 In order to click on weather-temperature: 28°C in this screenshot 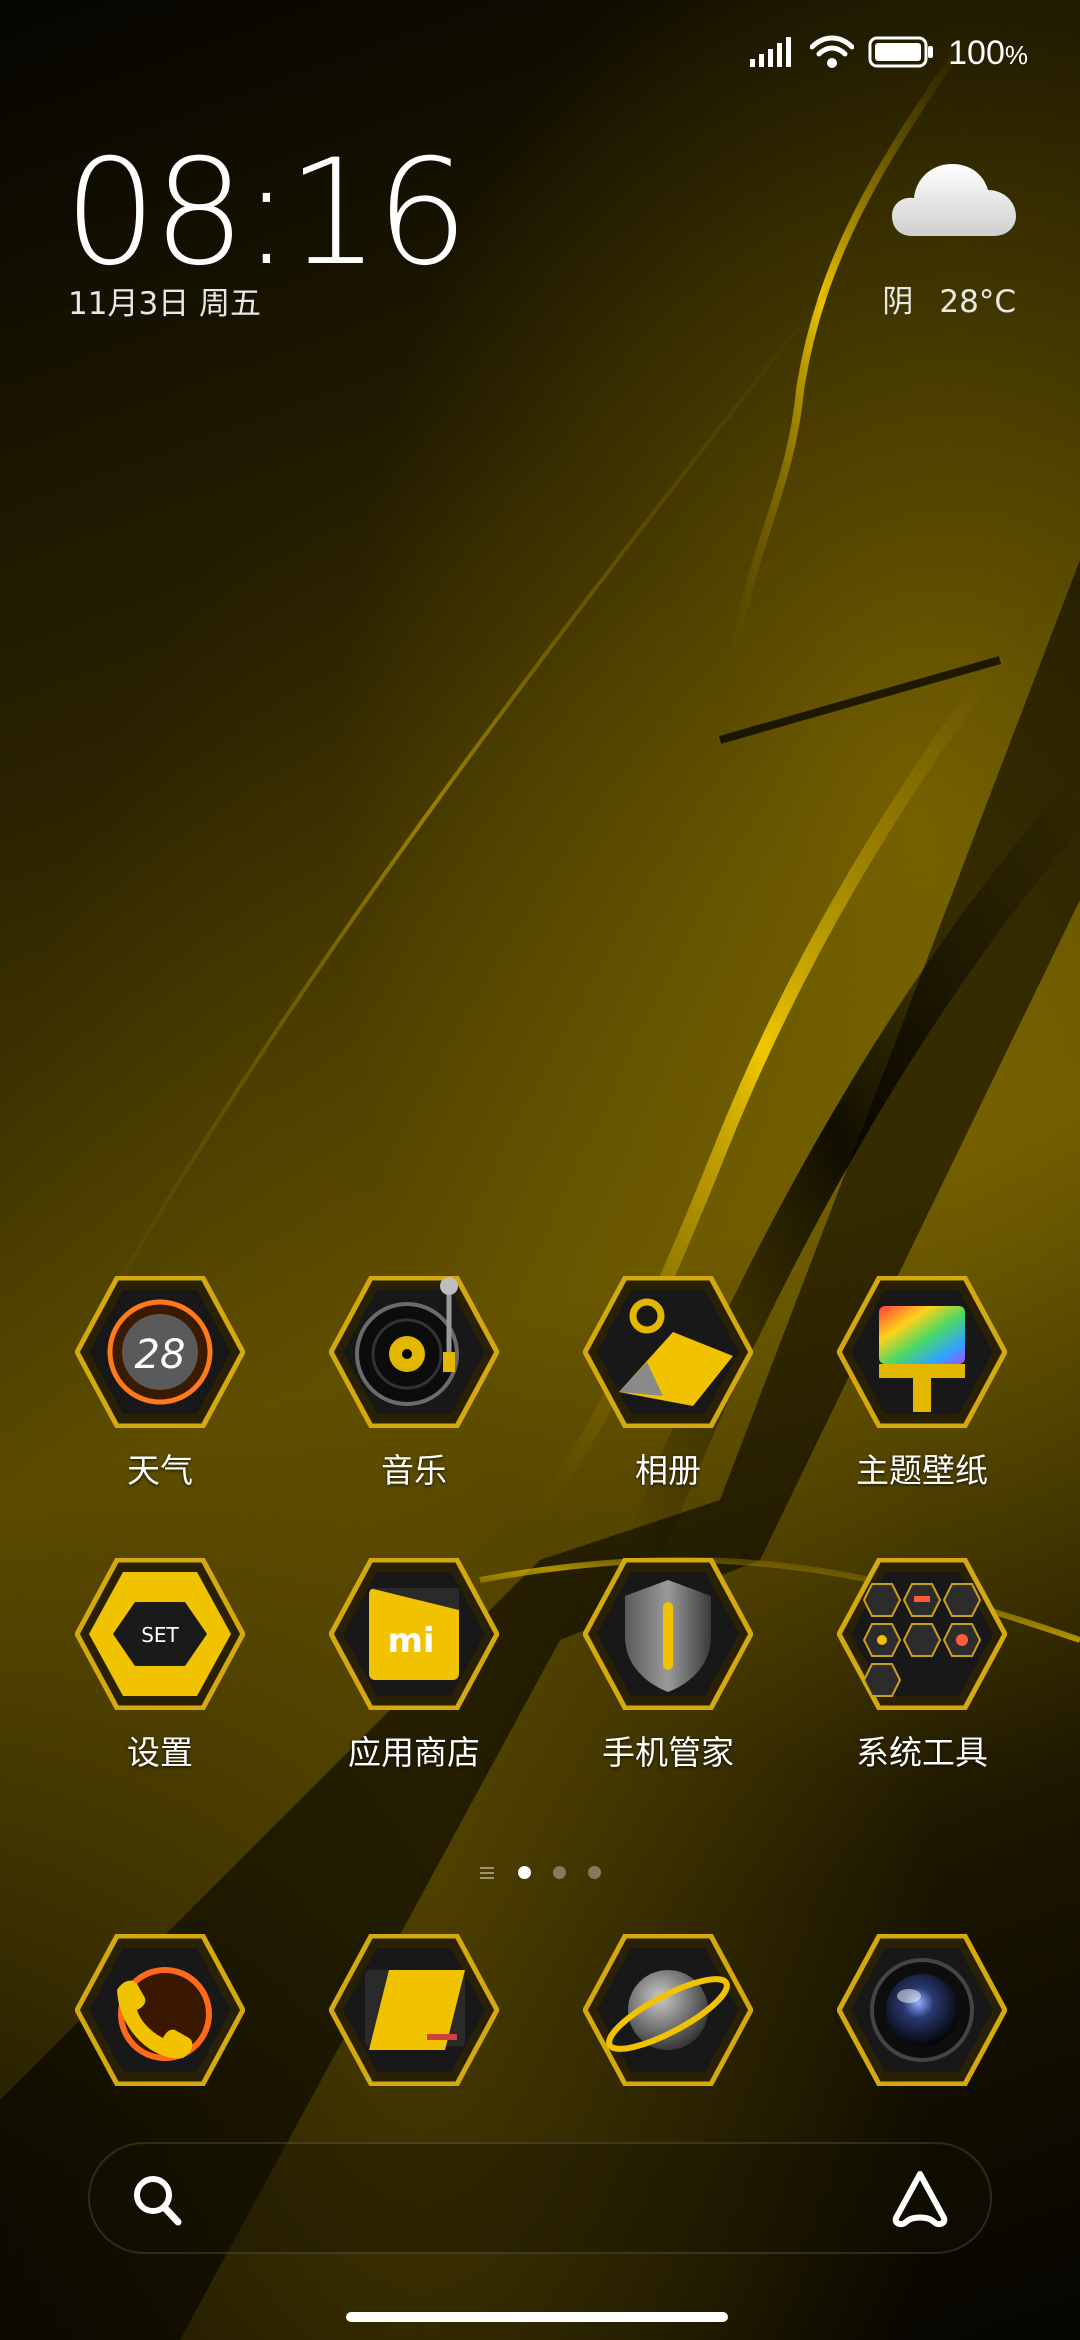, I will do `click(977, 302)`.